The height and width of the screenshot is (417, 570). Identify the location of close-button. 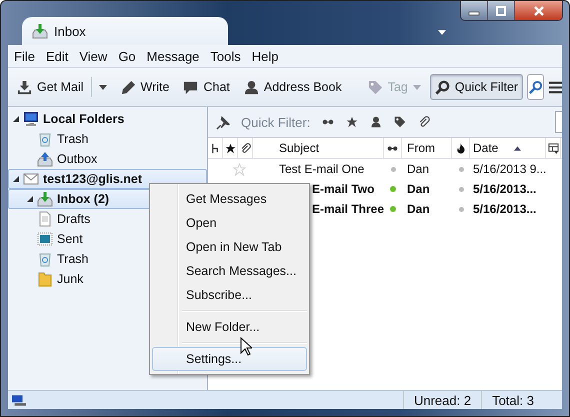
(538, 10).